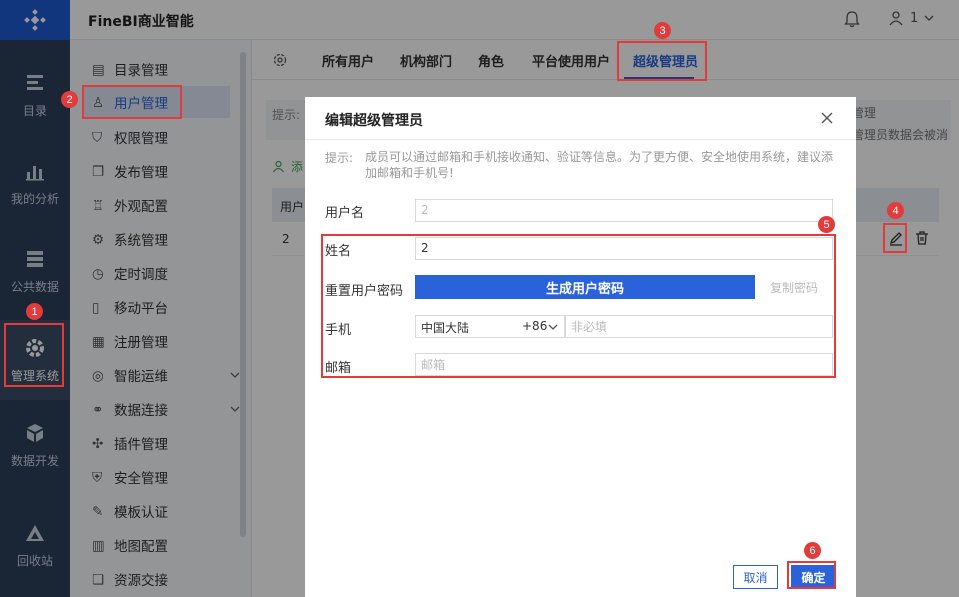  Describe the element at coordinates (895, 210) in the screenshot. I see `annotation-badge-4: 4` at that location.